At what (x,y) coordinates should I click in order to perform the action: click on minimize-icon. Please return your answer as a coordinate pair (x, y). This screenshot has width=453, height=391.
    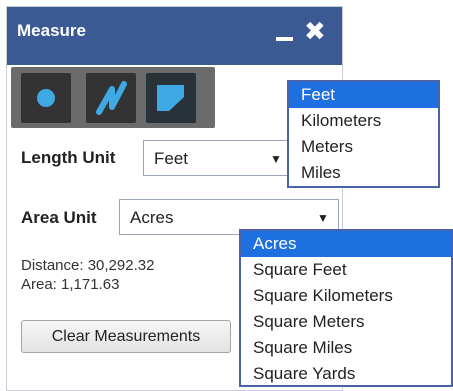
    Looking at the image, I should click on (284, 39).